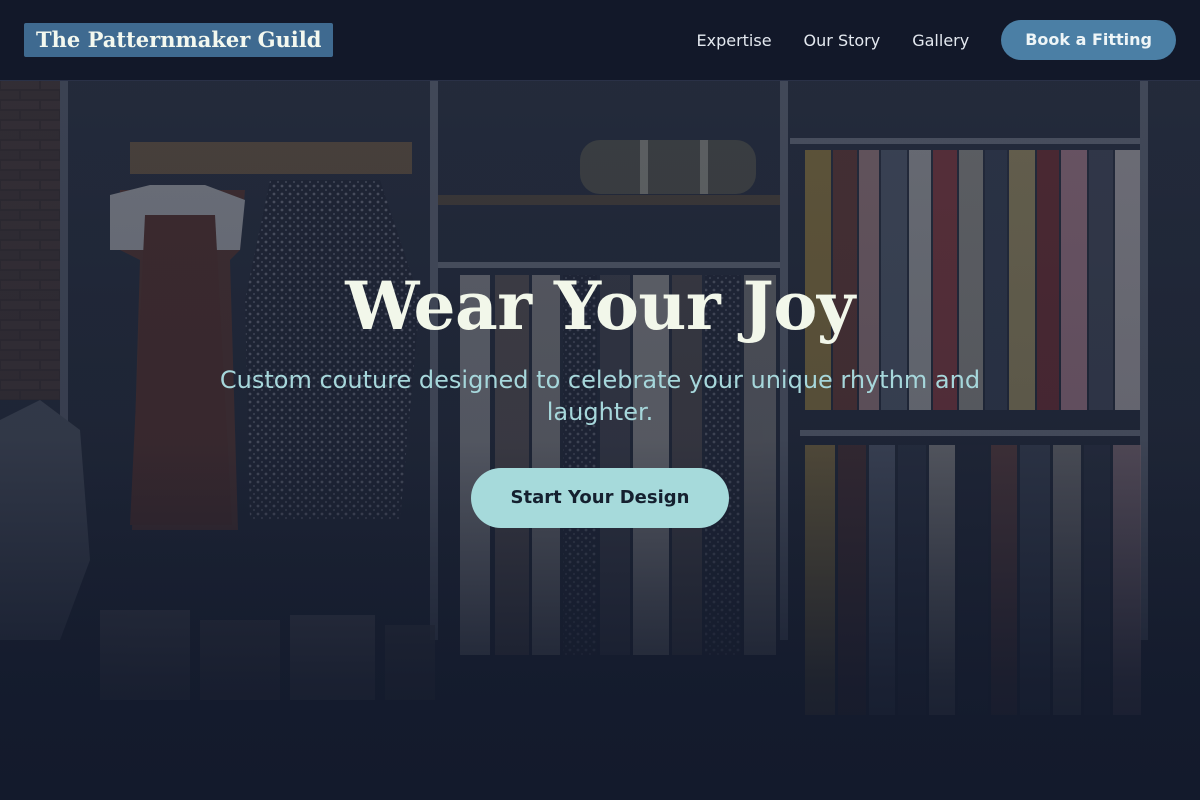  What do you see at coordinates (179, 40) in the screenshot?
I see `brand-logo: The Patternmaker Guild` at bounding box center [179, 40].